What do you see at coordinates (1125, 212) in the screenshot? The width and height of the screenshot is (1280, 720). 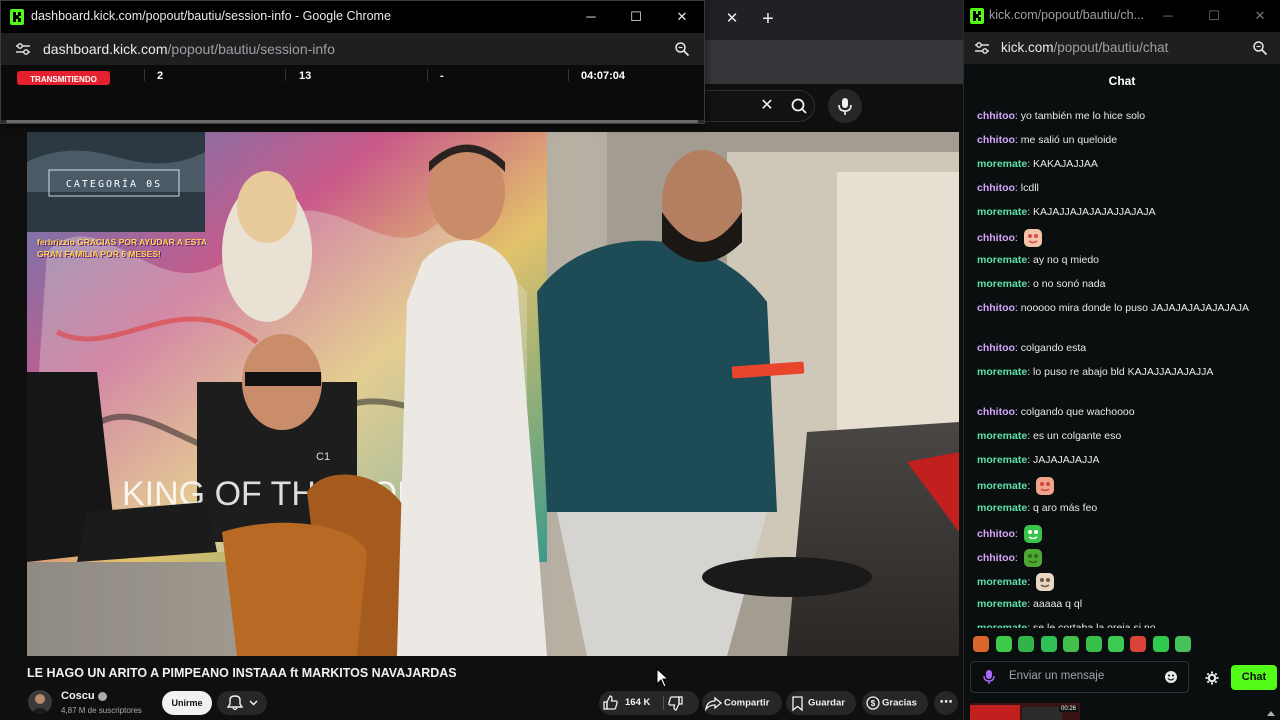 I see `chat-message: moremate: KAJAJJAJAJAJAJJAJAJA` at bounding box center [1125, 212].